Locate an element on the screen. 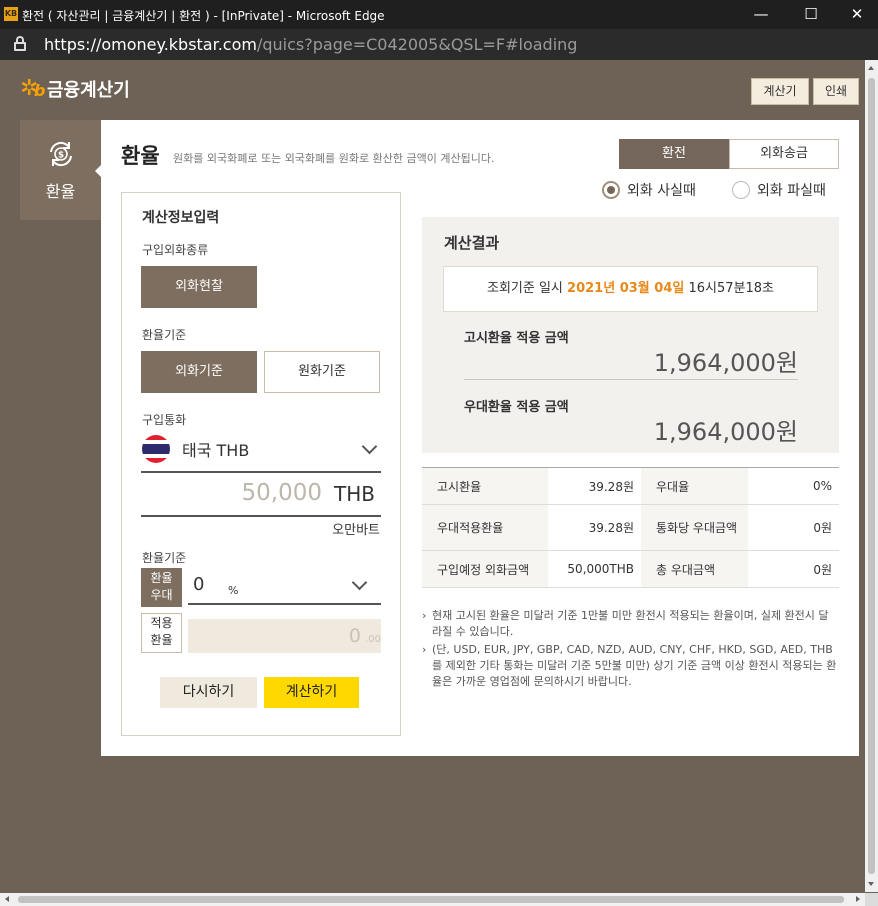 The width and height of the screenshot is (878, 906). query-clock: 16시57분18초 is located at coordinates (731, 288).